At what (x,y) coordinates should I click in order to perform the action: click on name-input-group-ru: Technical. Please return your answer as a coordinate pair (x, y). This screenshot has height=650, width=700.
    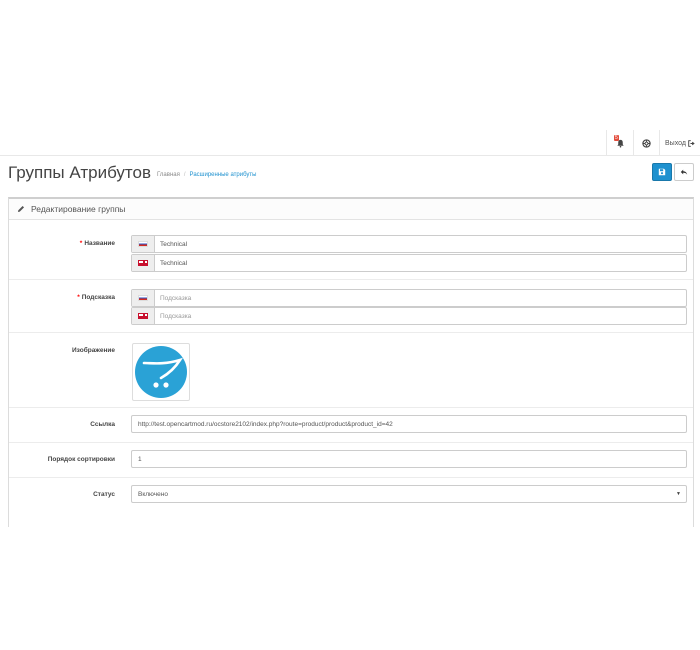
    Looking at the image, I should click on (409, 244).